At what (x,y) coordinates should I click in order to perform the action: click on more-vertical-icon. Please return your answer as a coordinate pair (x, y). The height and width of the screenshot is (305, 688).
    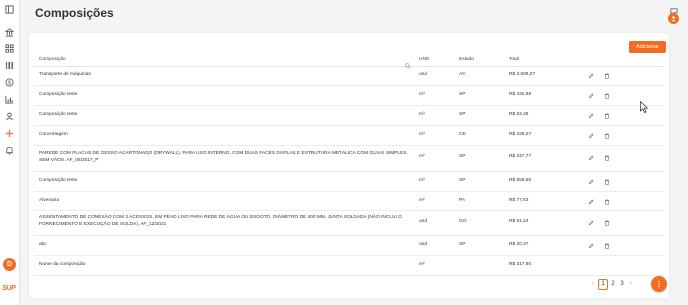
    Looking at the image, I should click on (659, 284).